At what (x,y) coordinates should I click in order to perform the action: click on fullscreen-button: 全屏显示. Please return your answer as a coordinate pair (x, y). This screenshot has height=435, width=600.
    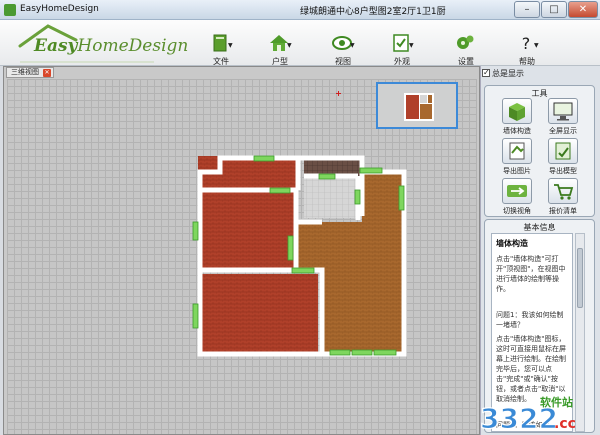
    Looking at the image, I should click on (563, 117).